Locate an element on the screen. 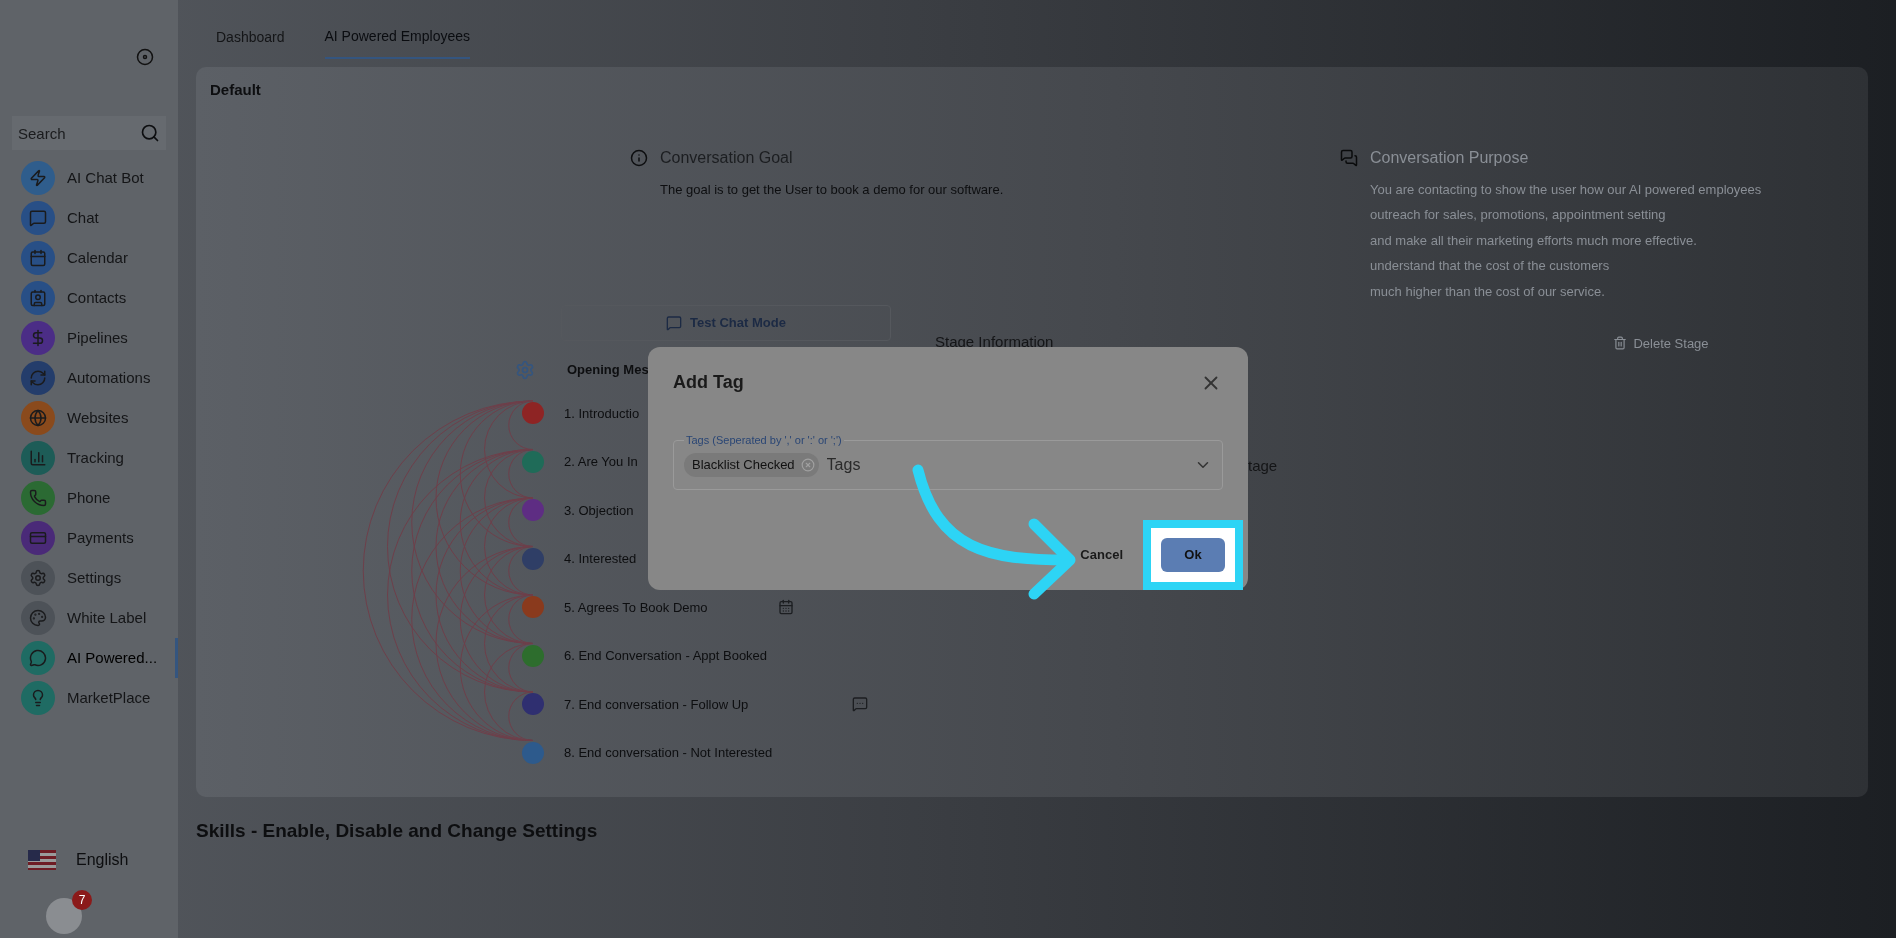 This screenshot has width=1896, height=938. purpose-text: understand that the cost of the customers is located at coordinates (1490, 266).